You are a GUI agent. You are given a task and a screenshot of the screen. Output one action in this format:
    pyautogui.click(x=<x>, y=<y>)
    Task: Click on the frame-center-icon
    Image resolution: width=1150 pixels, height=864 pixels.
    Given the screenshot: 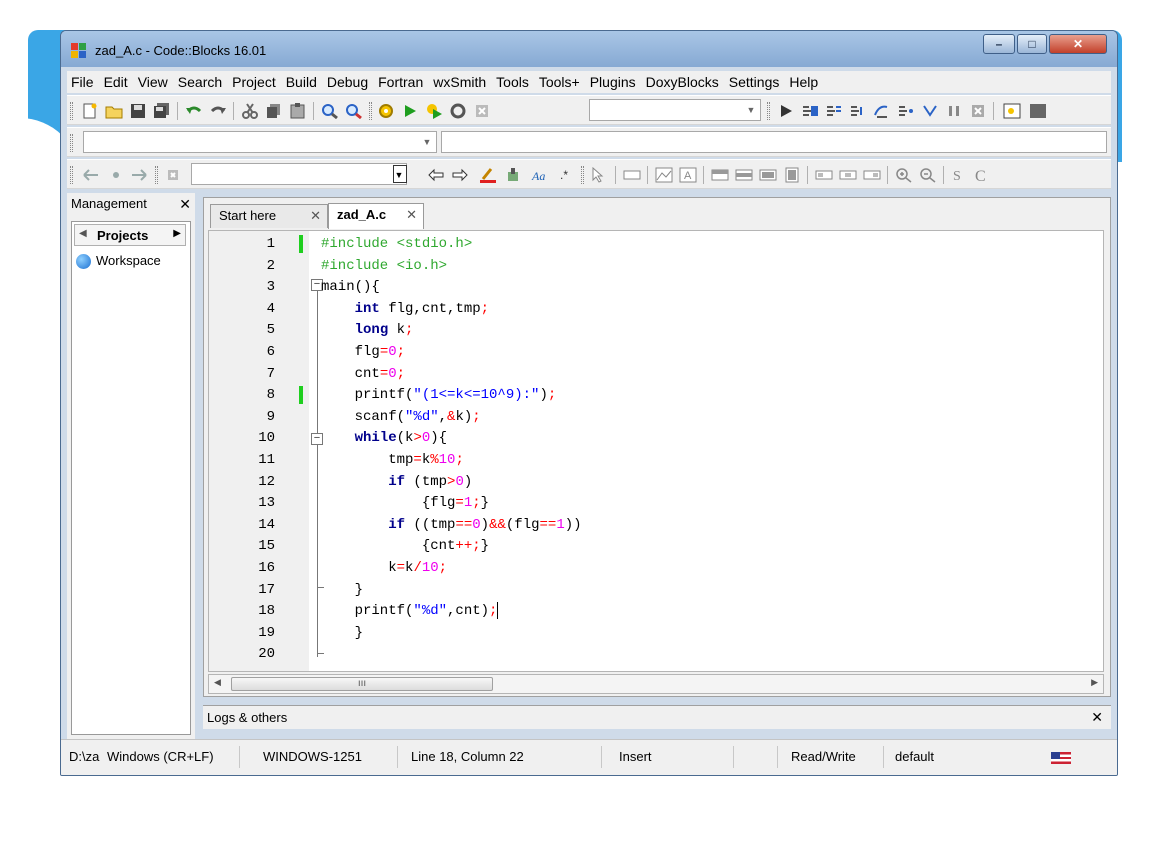 What is the action you would take?
    pyautogui.click(x=848, y=175)
    